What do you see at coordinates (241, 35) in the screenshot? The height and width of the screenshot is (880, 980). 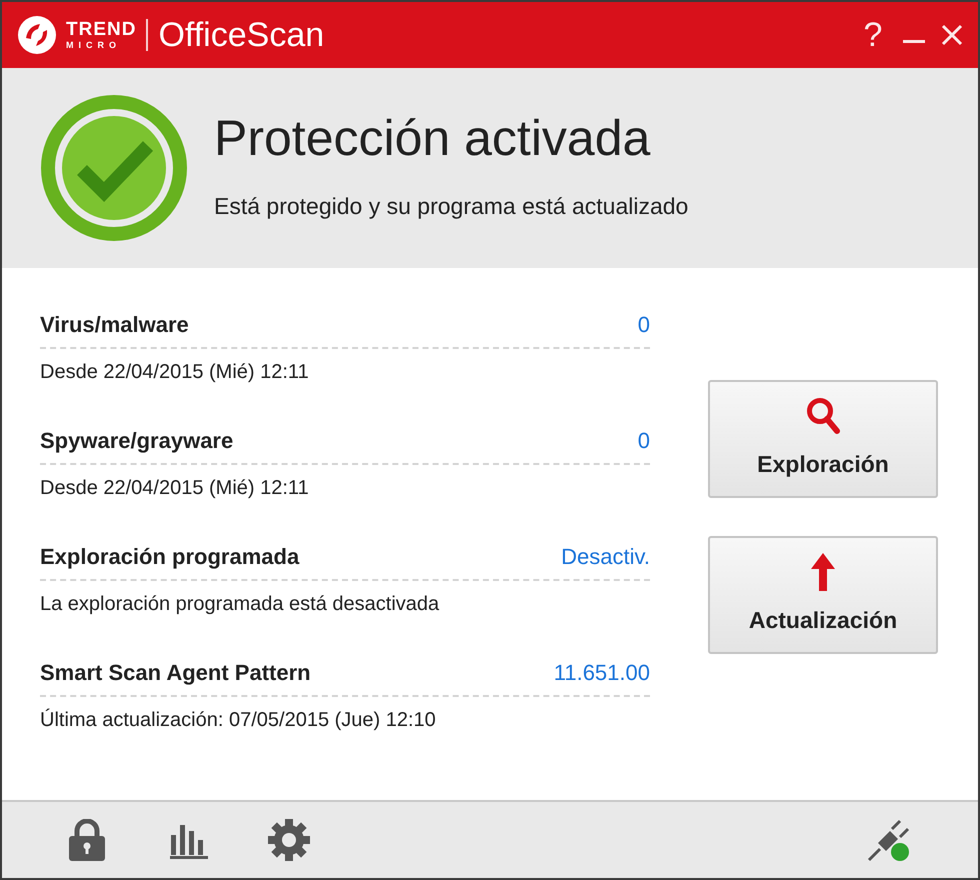 I see `window-title: OfficeScan` at bounding box center [241, 35].